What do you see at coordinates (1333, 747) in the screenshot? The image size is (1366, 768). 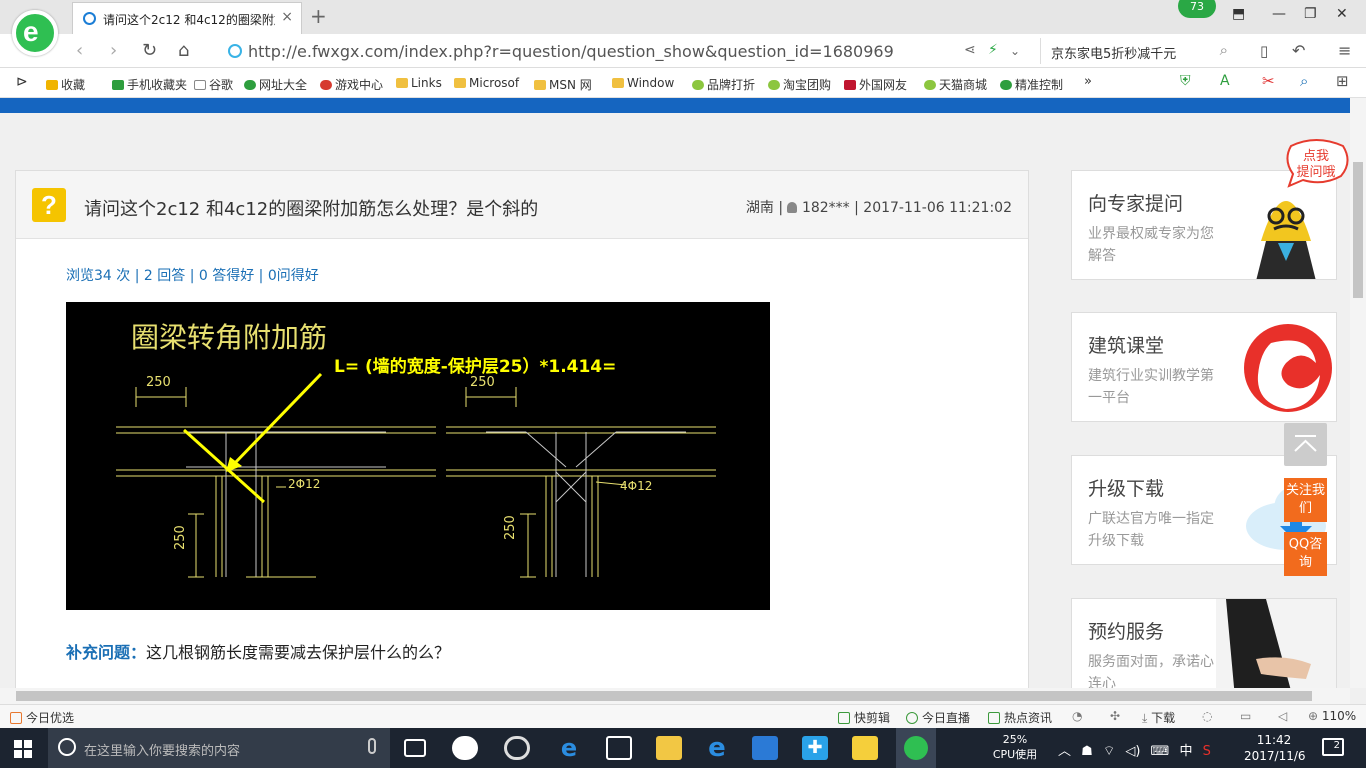 I see `action-center-icon: 2` at bounding box center [1333, 747].